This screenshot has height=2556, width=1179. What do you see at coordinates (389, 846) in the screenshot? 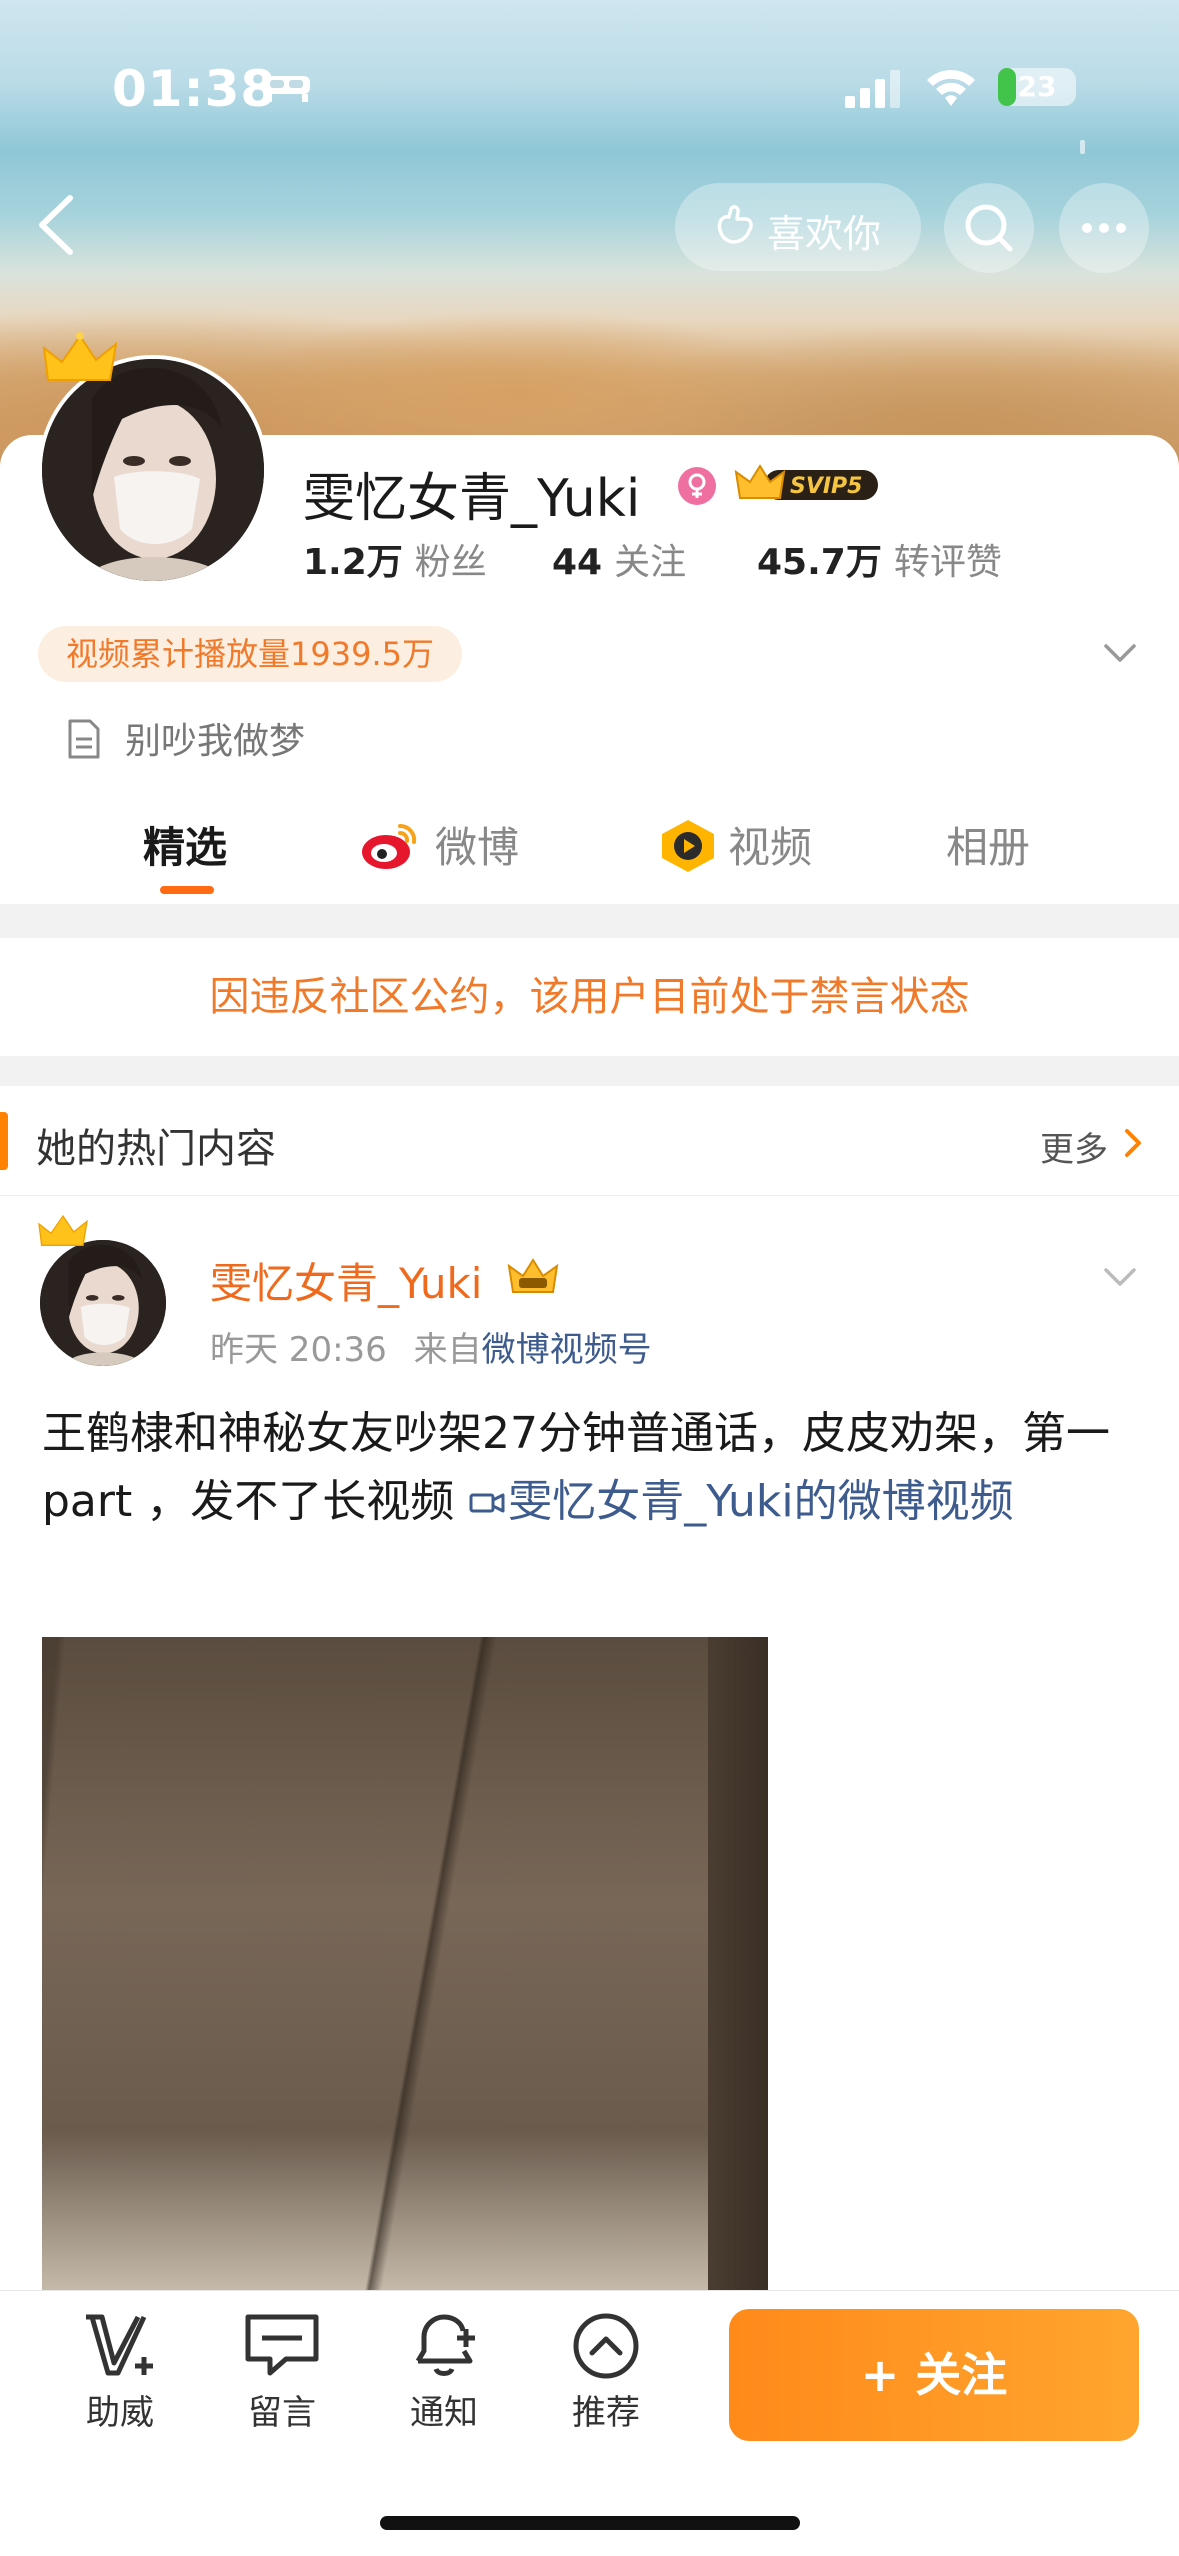
I see `weibo-logo-icon` at bounding box center [389, 846].